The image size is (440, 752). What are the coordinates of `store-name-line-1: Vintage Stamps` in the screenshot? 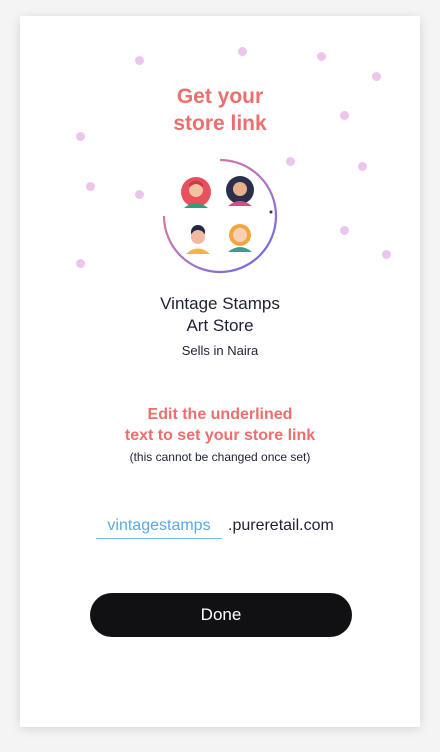 It's located at (220, 303).